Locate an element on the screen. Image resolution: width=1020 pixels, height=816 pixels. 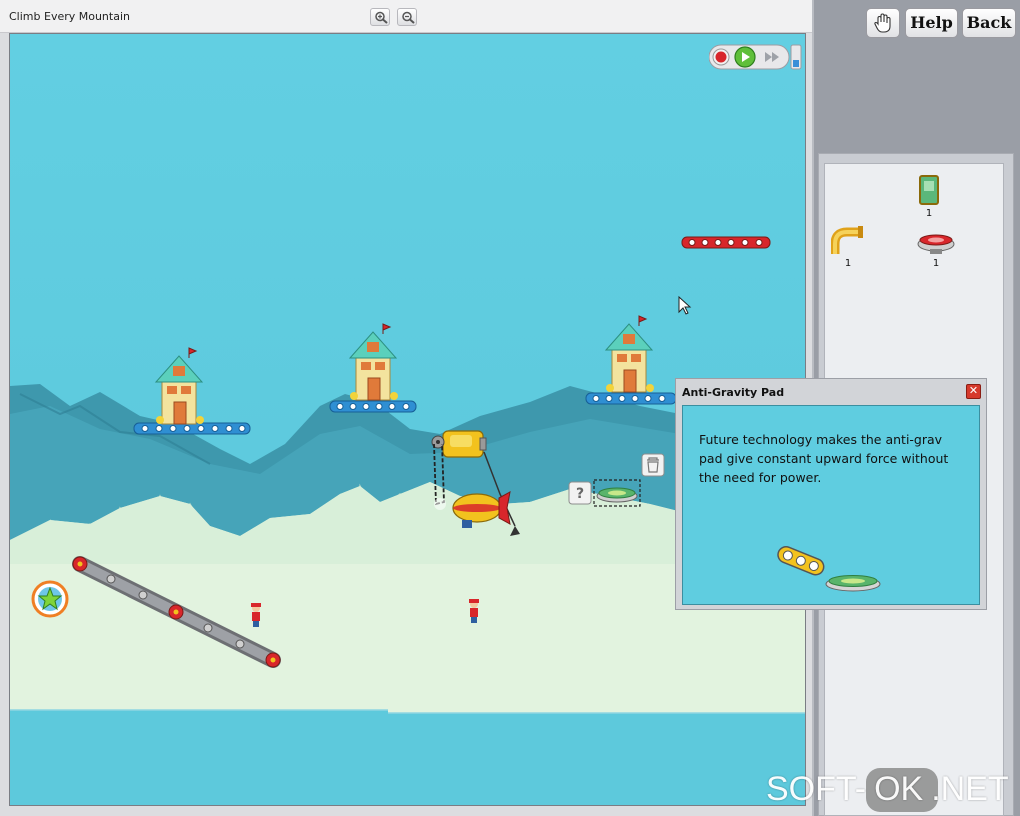
help-button: Help is located at coordinates (931, 23).